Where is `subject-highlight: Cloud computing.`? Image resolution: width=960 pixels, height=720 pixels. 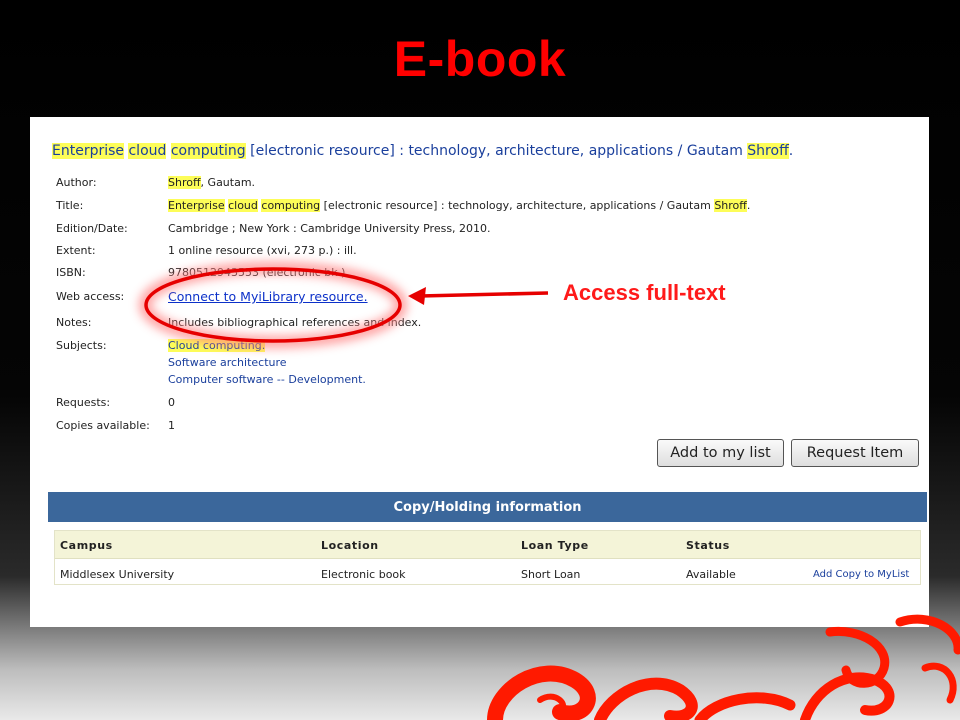
subject-highlight: Cloud computing. is located at coordinates (217, 345).